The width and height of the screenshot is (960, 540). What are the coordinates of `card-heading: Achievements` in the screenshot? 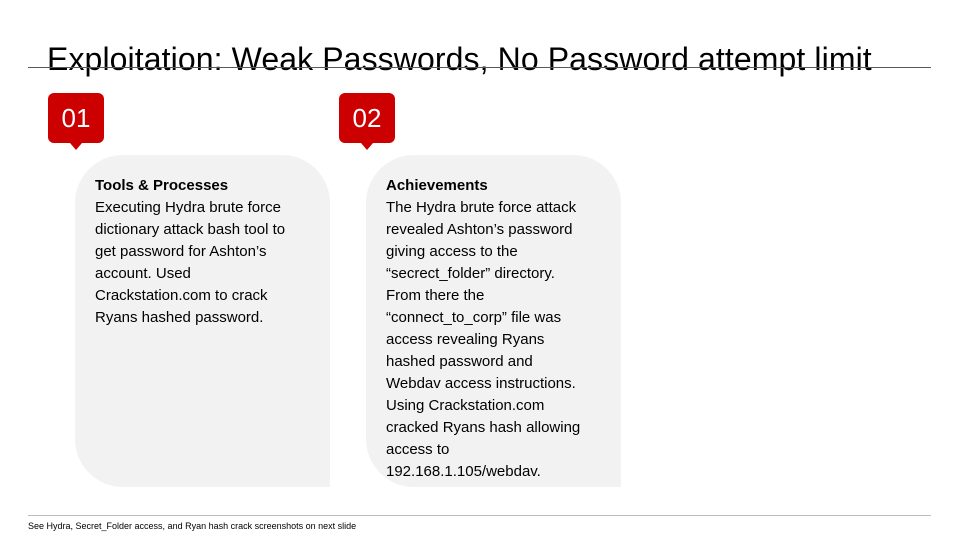 It's located at (437, 185).